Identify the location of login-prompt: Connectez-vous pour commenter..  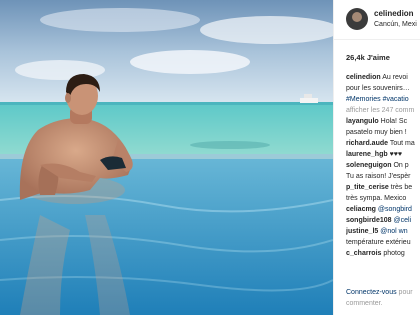
(383, 298).